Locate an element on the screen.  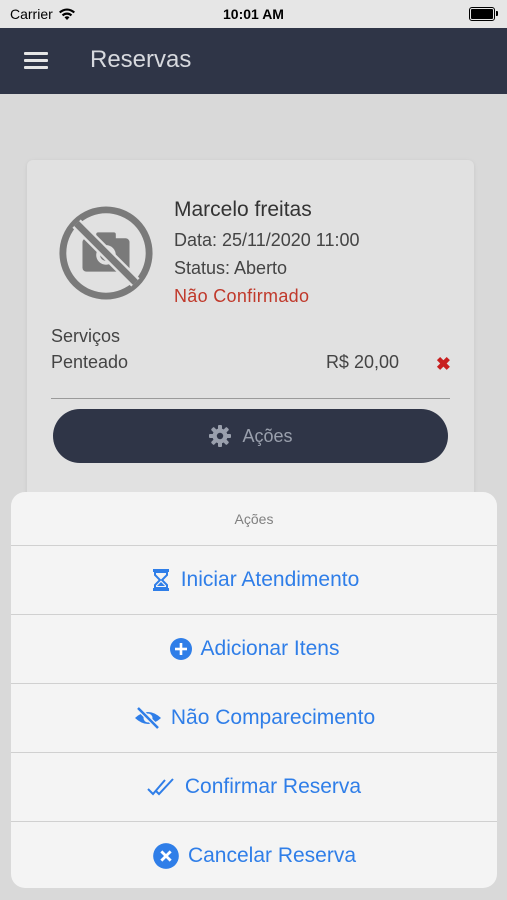
double-check-icon is located at coordinates (160, 787).